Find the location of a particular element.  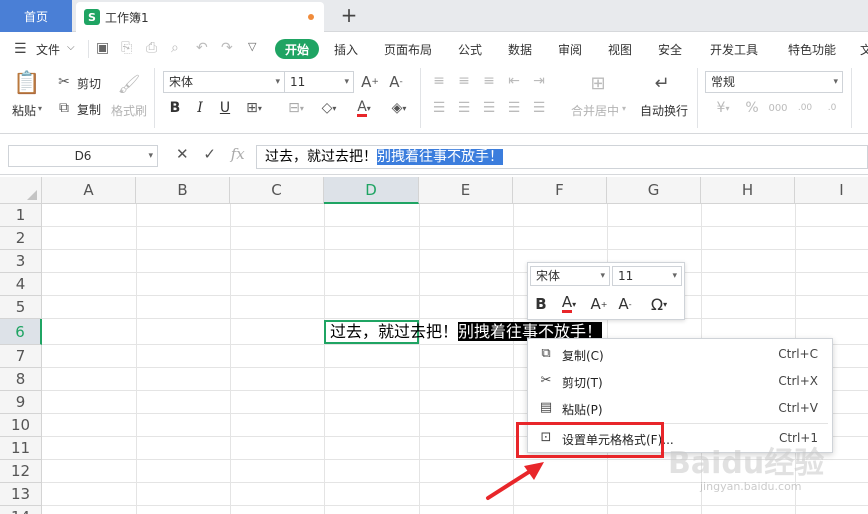

menu-tab-security: 安全 is located at coordinates (670, 49).